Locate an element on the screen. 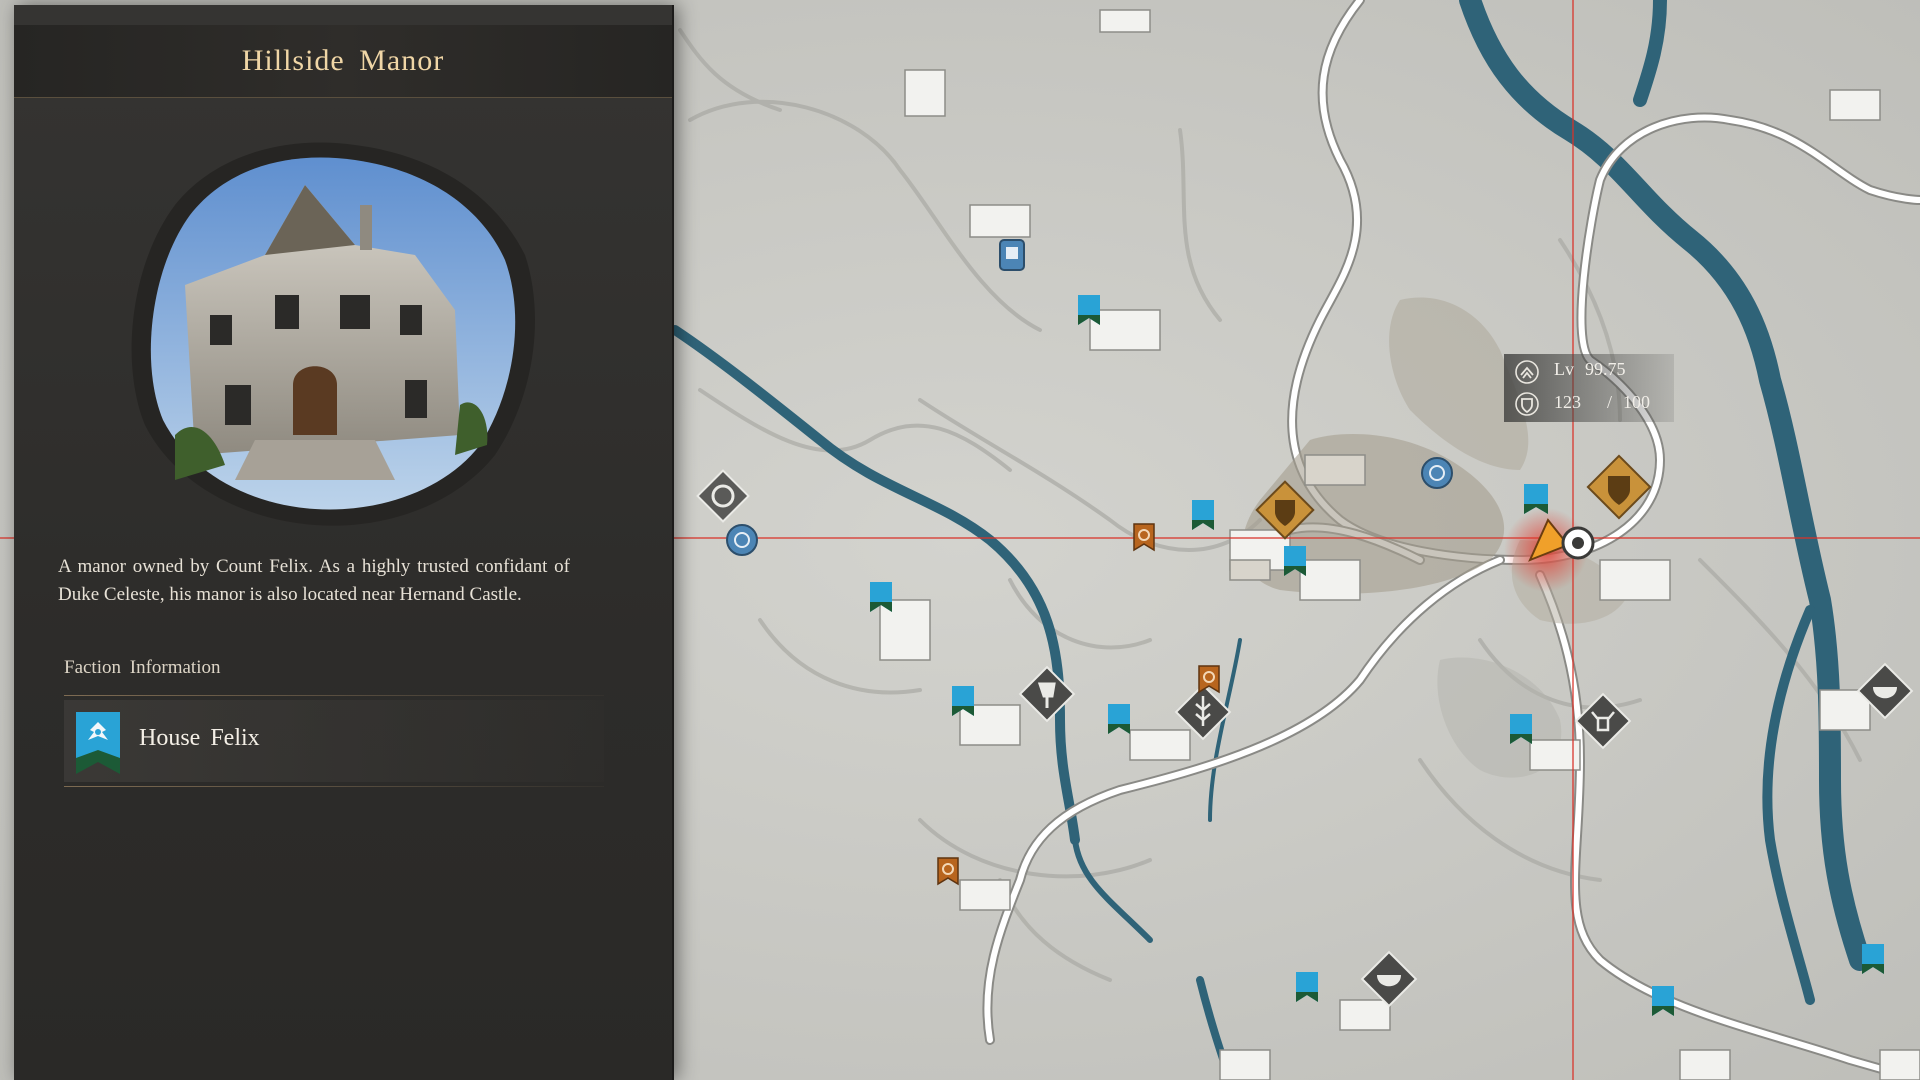 The height and width of the screenshot is (1080, 1920). power-shield-icon is located at coordinates (1527, 404).